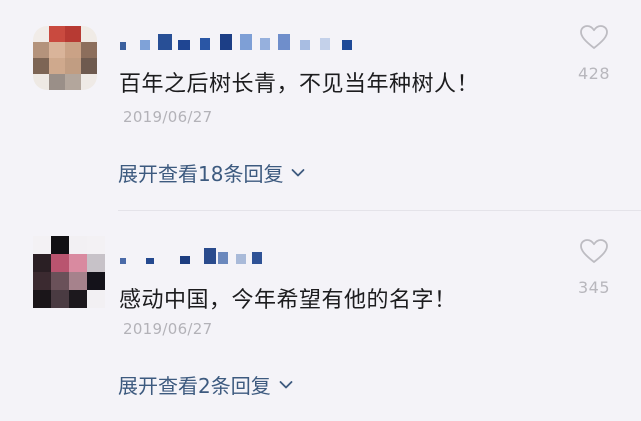  I want to click on expand-replies-button: 展开查看2条回复, so click(205, 384).